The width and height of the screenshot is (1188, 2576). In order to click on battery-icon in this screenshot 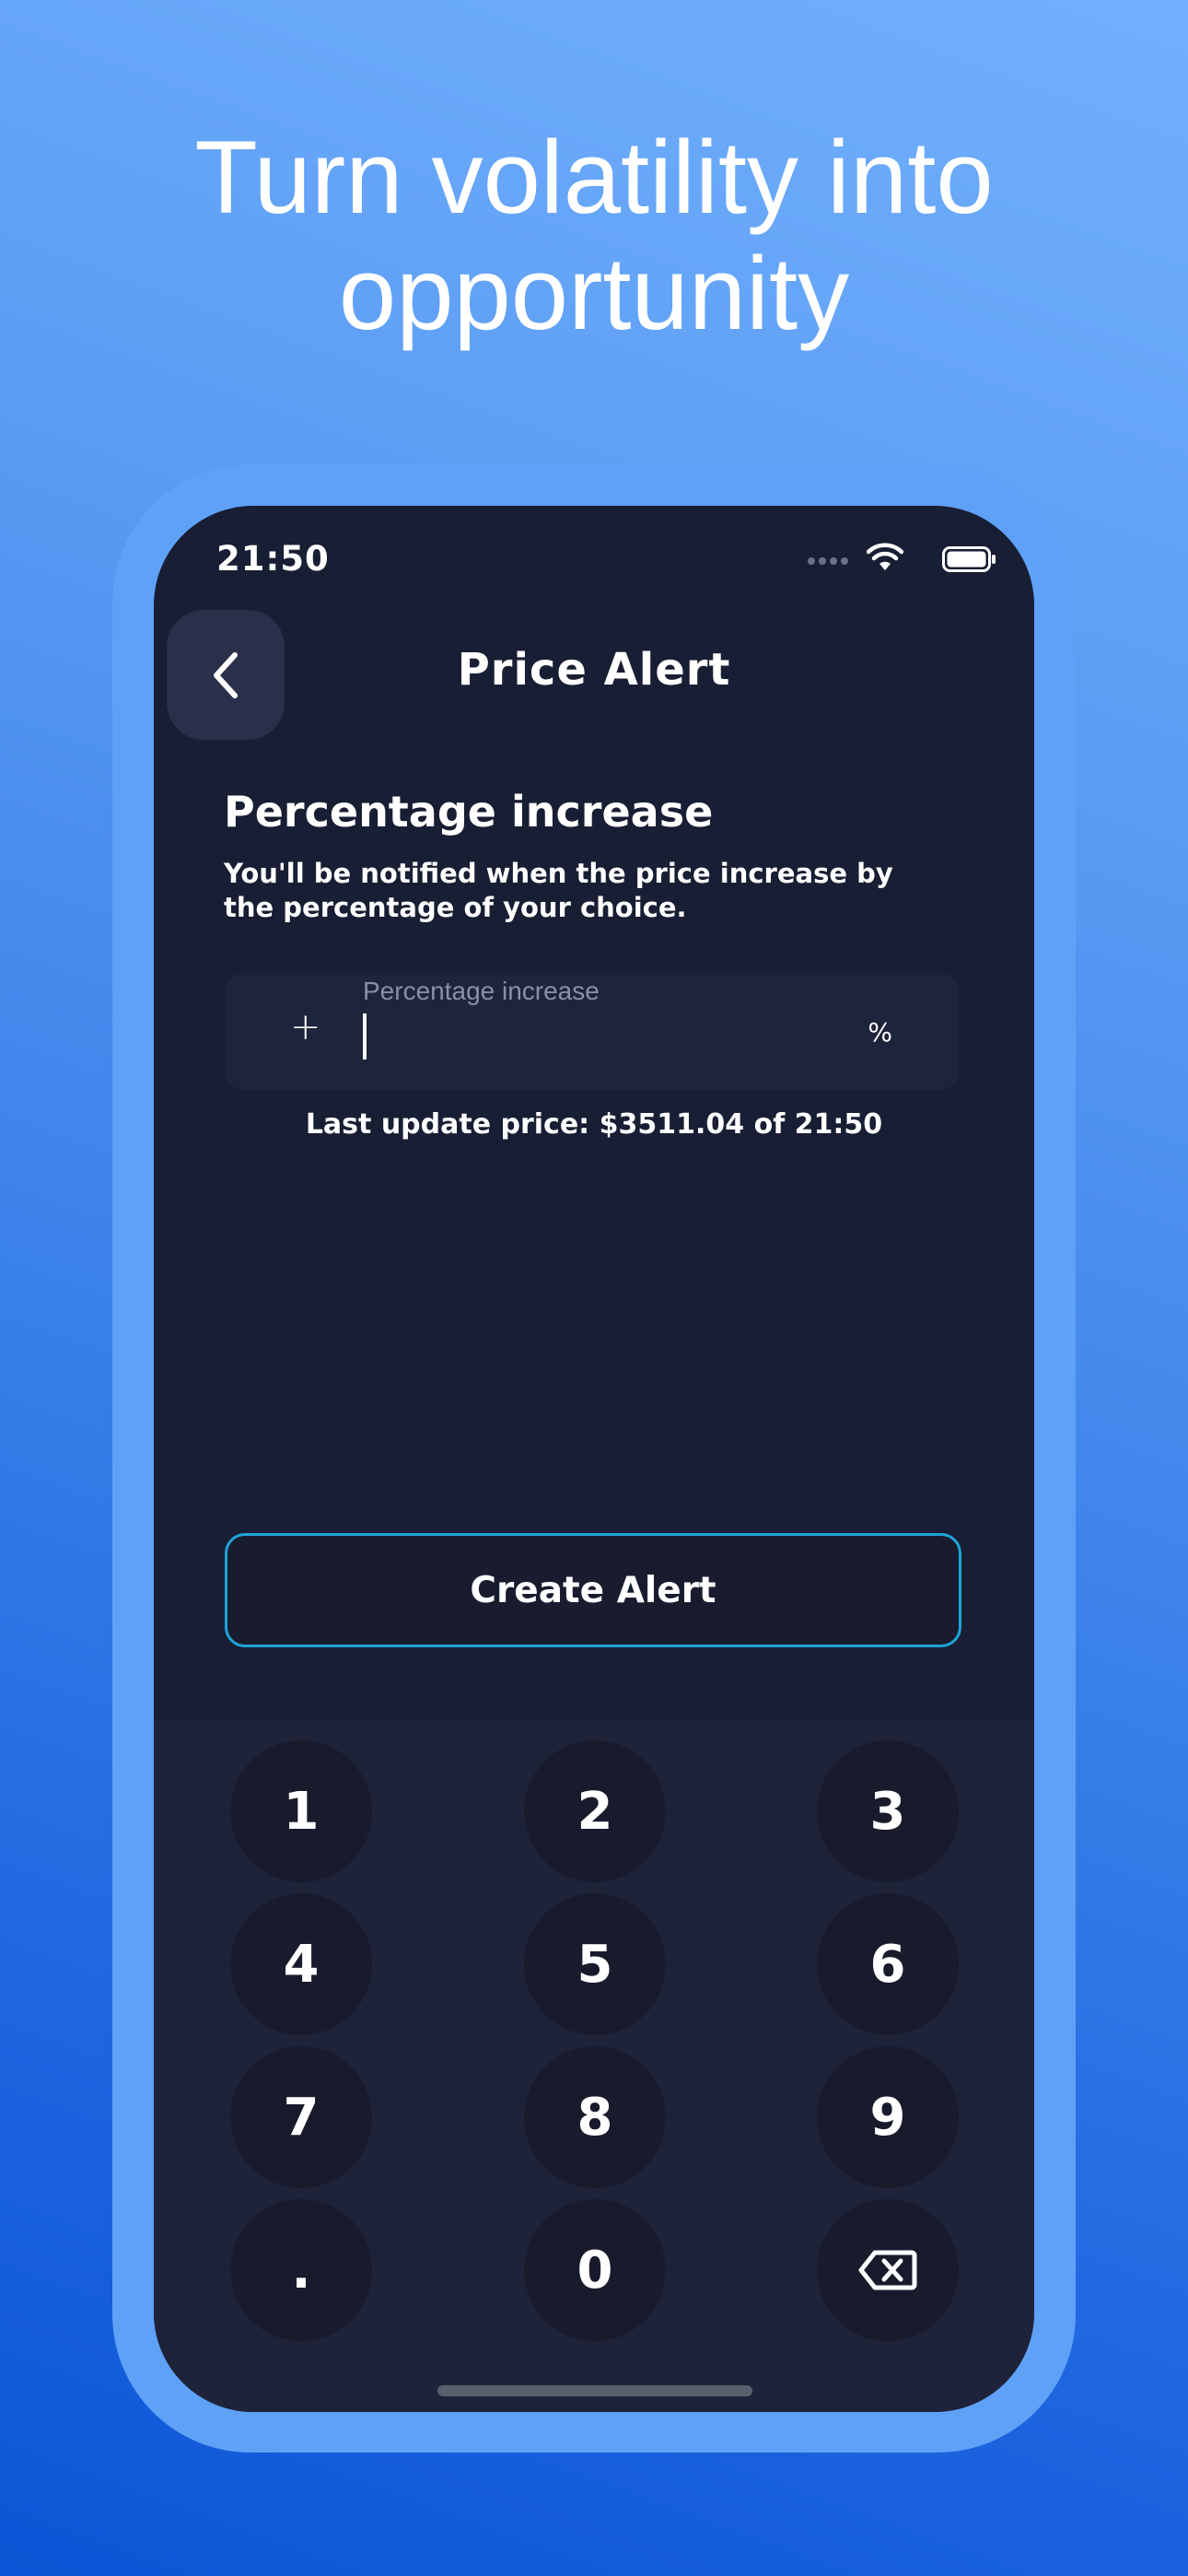, I will do `click(969, 559)`.